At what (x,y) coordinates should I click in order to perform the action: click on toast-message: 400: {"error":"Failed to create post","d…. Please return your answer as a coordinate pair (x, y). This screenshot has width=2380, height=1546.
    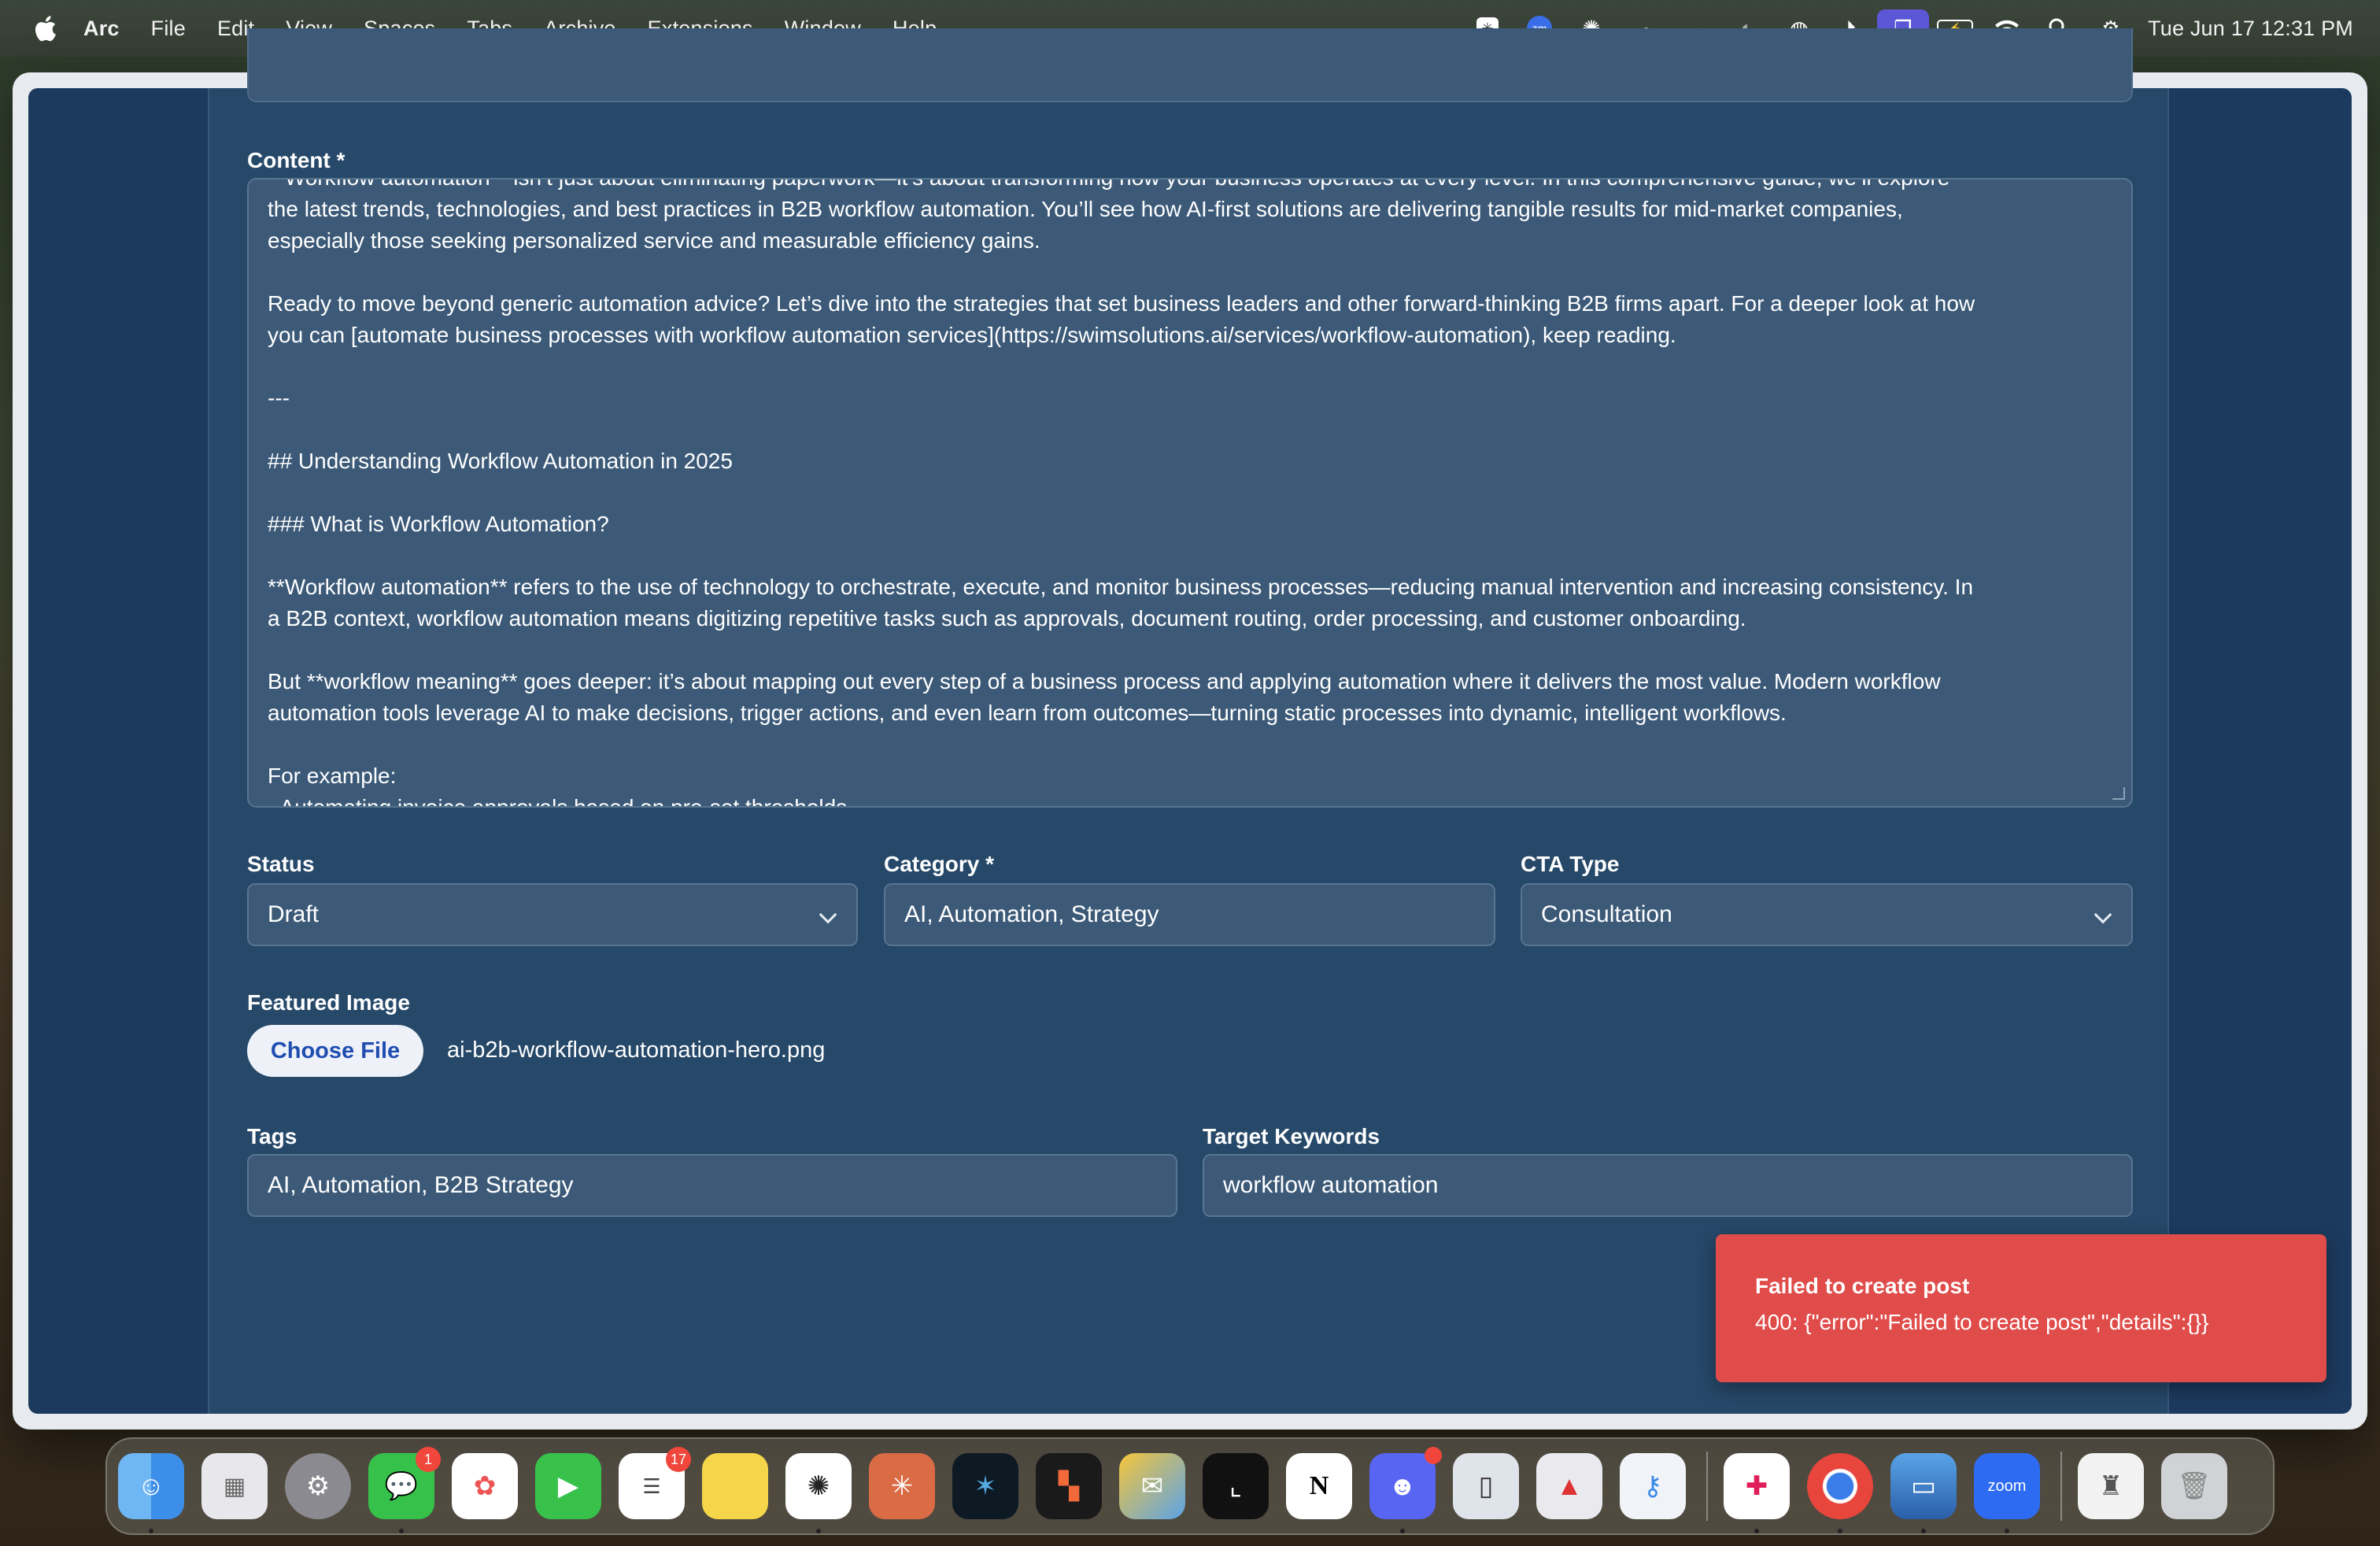
    Looking at the image, I should click on (1982, 1322).